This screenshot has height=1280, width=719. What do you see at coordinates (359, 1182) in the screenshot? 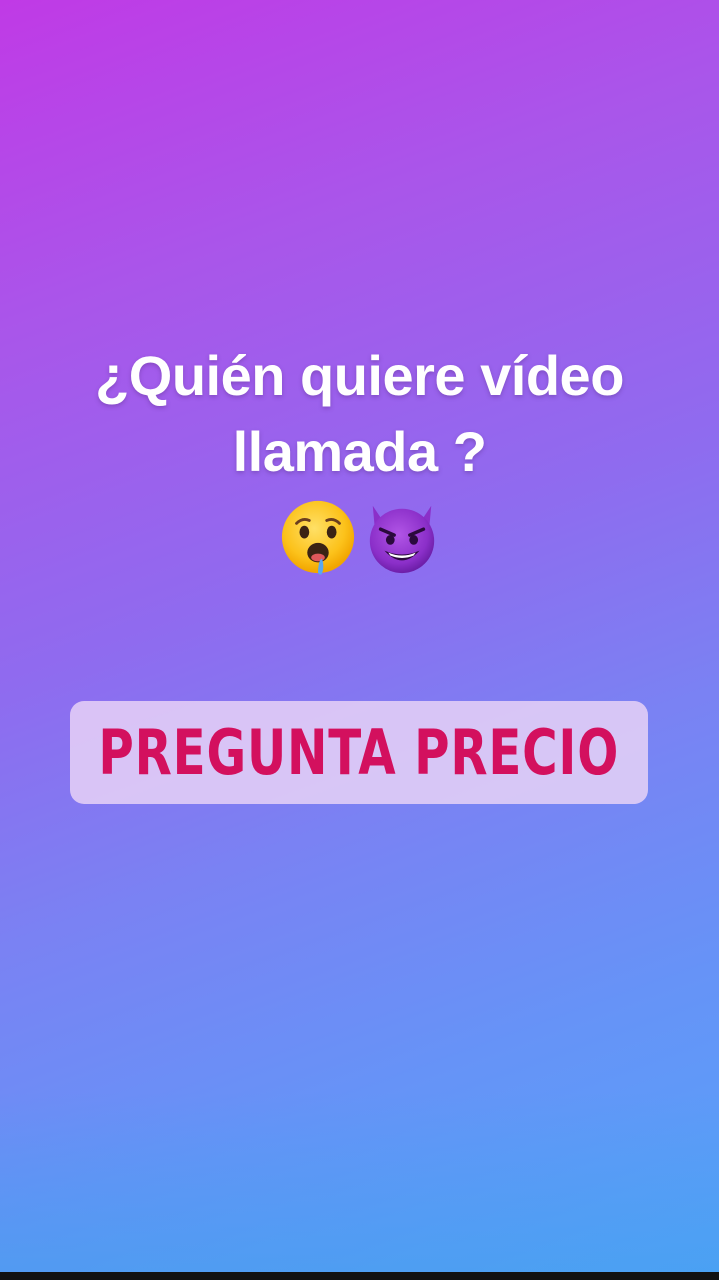
I see `bottom-glow` at bounding box center [359, 1182].